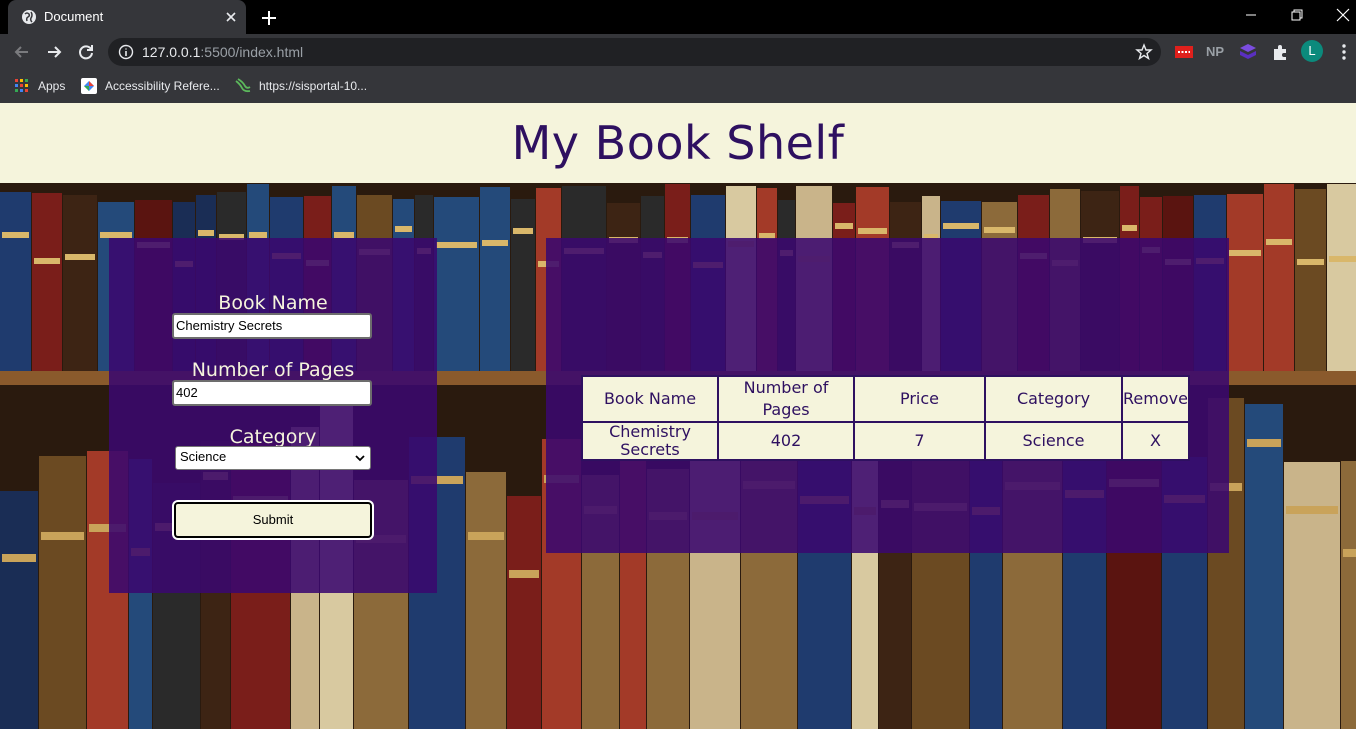  Describe the element at coordinates (360, 458) in the screenshot. I see `chevron-down-icon` at that location.